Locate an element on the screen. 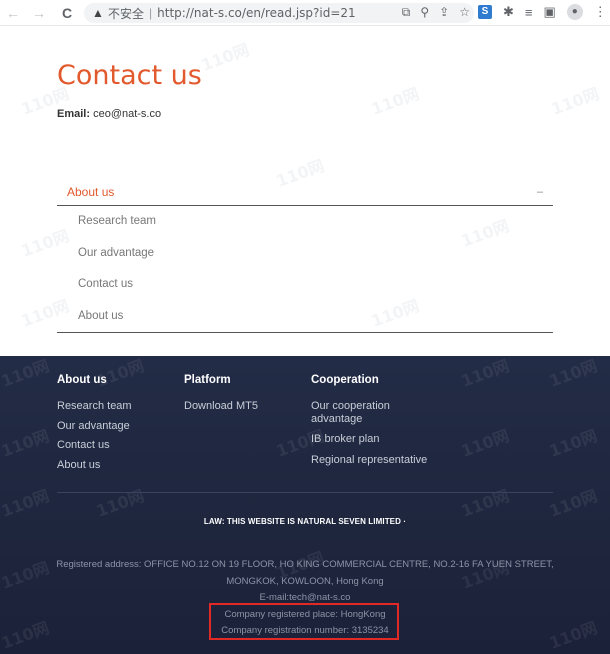 This screenshot has height=654, width=610. footer-link-our-advantage: Our advantage is located at coordinates (94, 426).